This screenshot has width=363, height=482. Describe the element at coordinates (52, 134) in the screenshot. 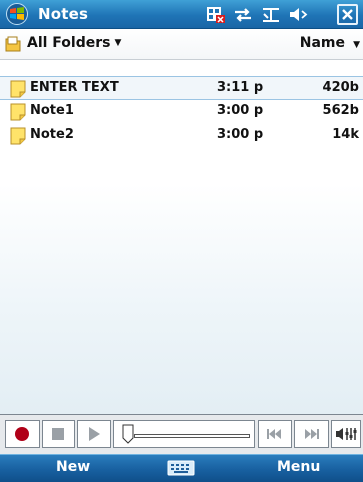

I see `note-name: Note2` at that location.